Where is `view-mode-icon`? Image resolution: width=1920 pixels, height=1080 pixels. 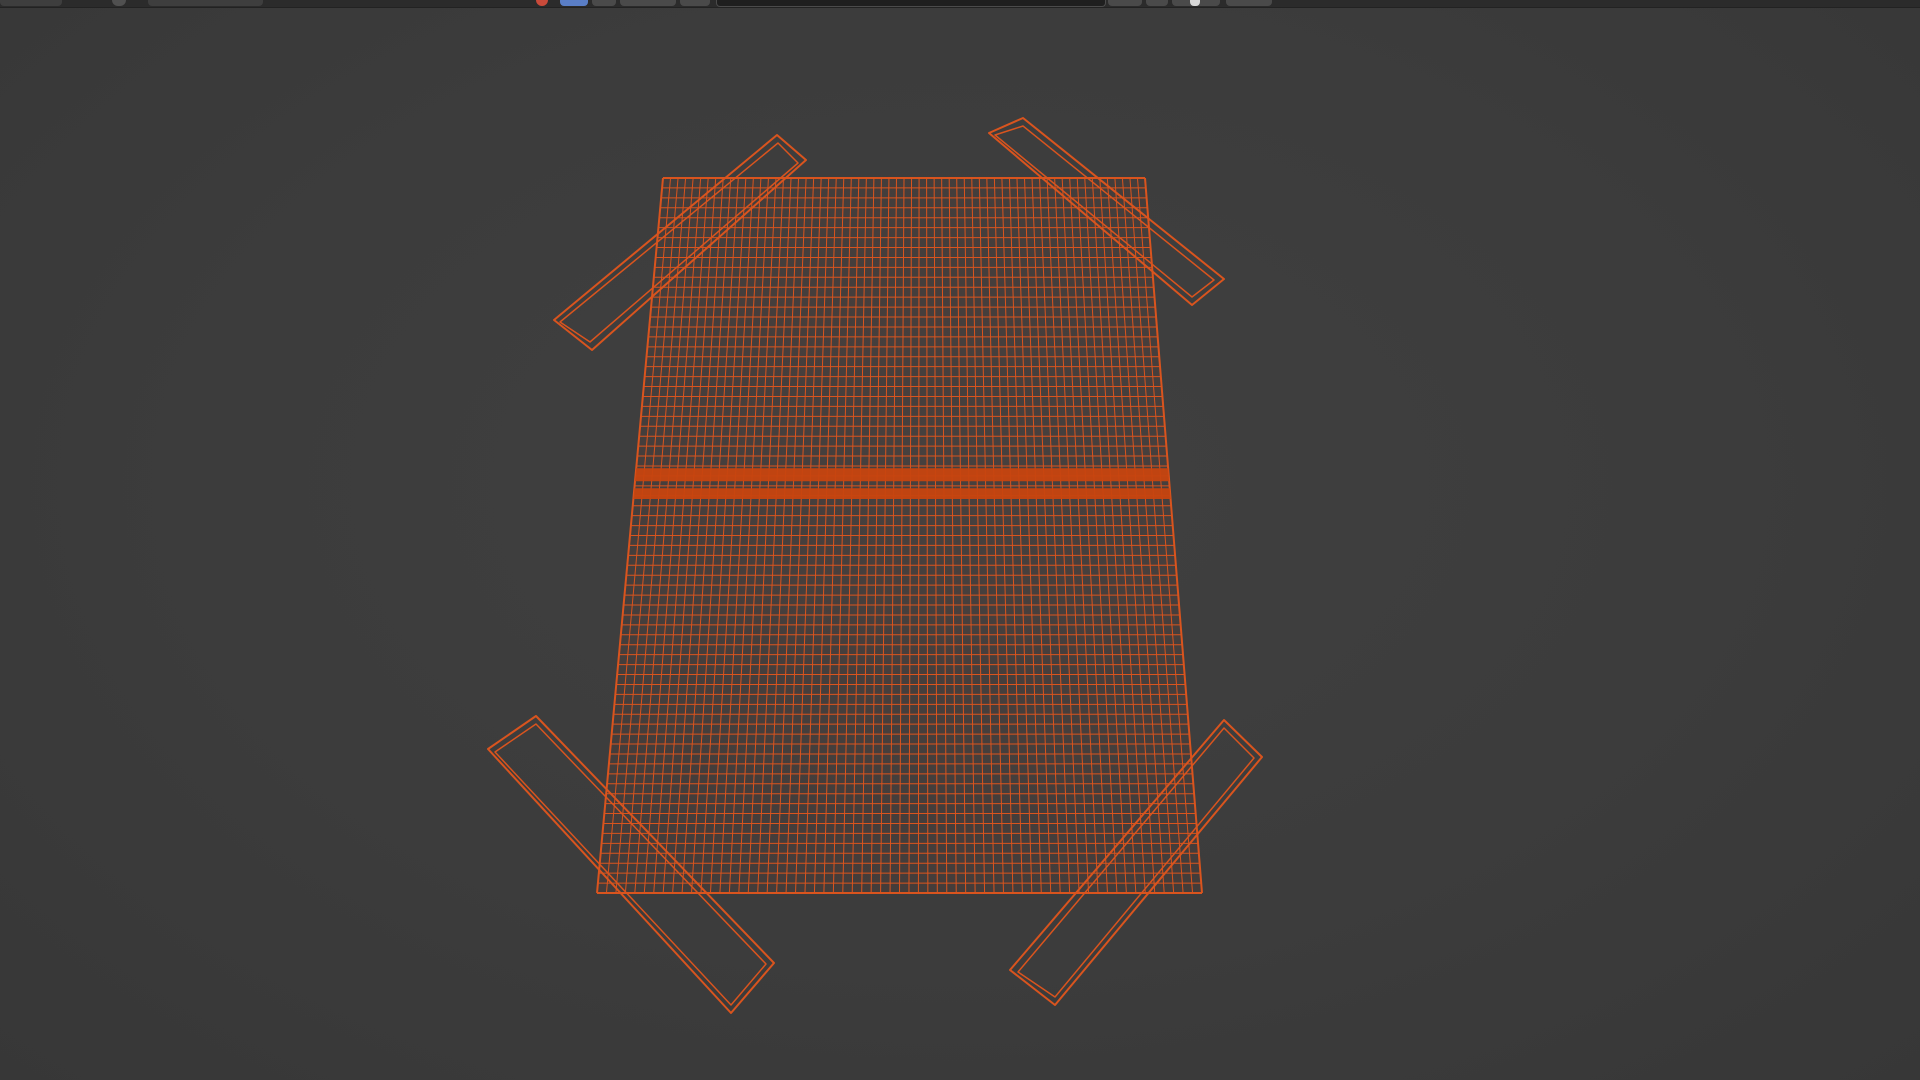
view-mode-icon is located at coordinates (574, 3).